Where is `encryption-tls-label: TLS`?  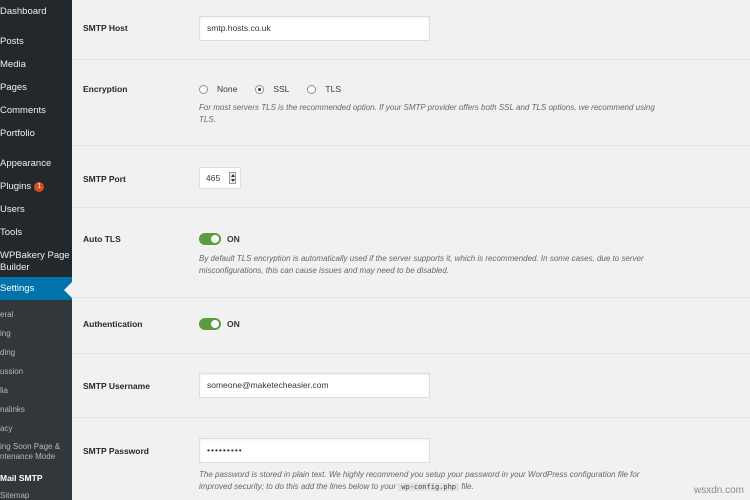 encryption-tls-label: TLS is located at coordinates (333, 89).